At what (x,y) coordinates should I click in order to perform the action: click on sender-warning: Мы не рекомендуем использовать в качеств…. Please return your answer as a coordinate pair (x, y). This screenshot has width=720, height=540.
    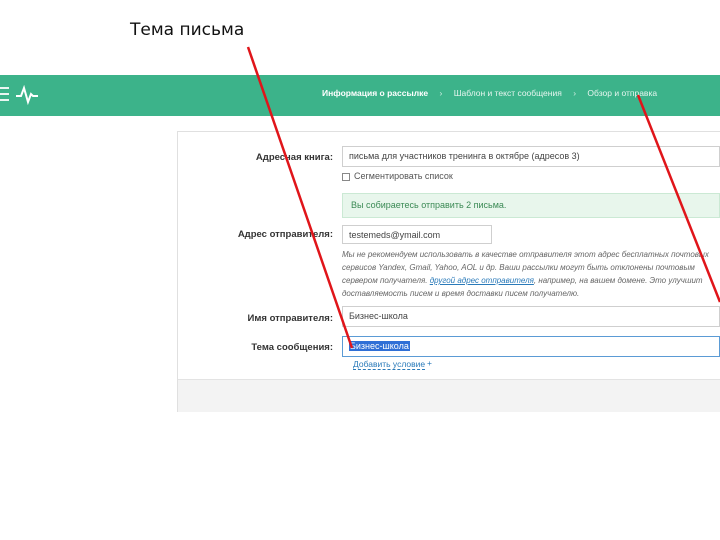
    Looking at the image, I should click on (531, 274).